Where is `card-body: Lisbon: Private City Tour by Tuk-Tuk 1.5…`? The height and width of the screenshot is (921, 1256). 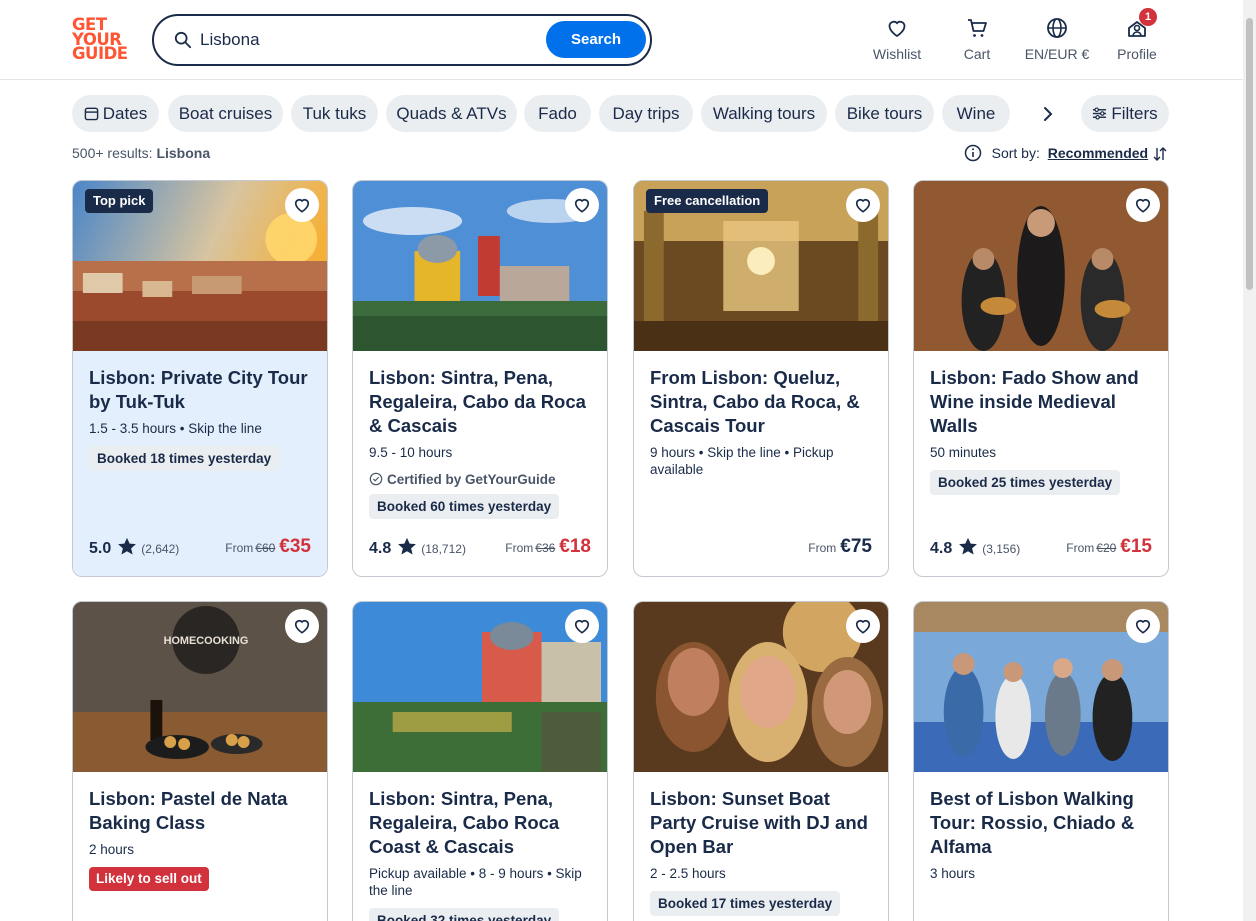
card-body: Lisbon: Private City Tour by Tuk-Tuk 1.5… is located at coordinates (200, 463).